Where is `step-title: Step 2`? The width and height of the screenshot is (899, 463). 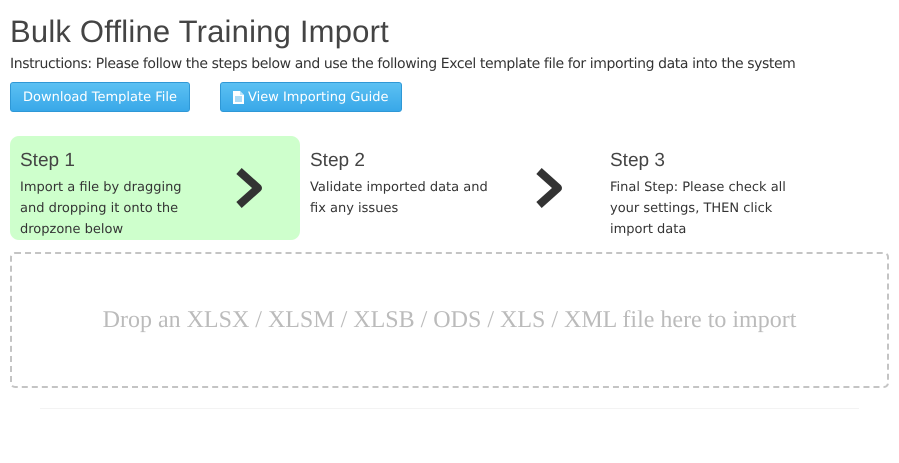 step-title: Step 2 is located at coordinates (338, 161).